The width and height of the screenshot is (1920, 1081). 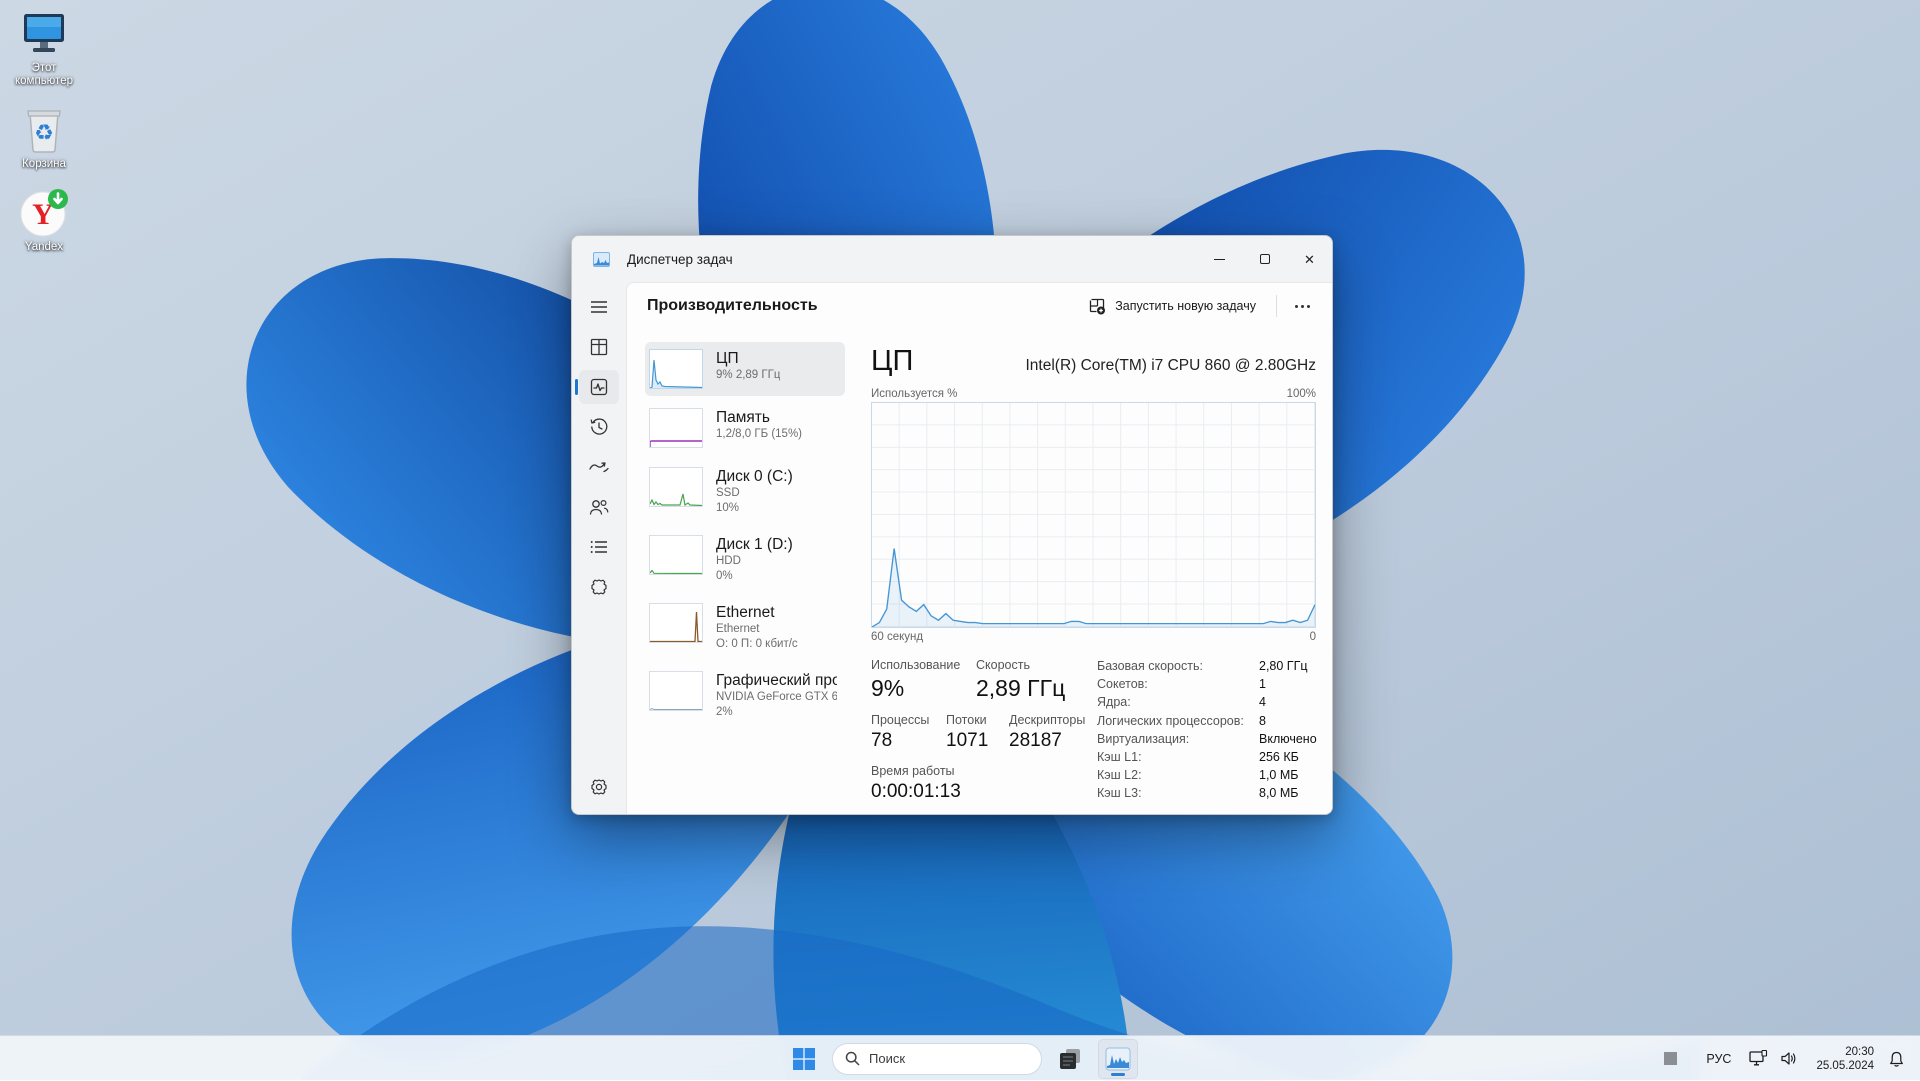 I want to click on settings-button, so click(x=599, y=787).